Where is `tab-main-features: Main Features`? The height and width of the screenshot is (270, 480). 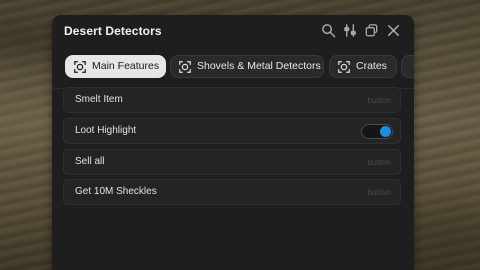 tab-main-features: Main Features is located at coordinates (115, 66).